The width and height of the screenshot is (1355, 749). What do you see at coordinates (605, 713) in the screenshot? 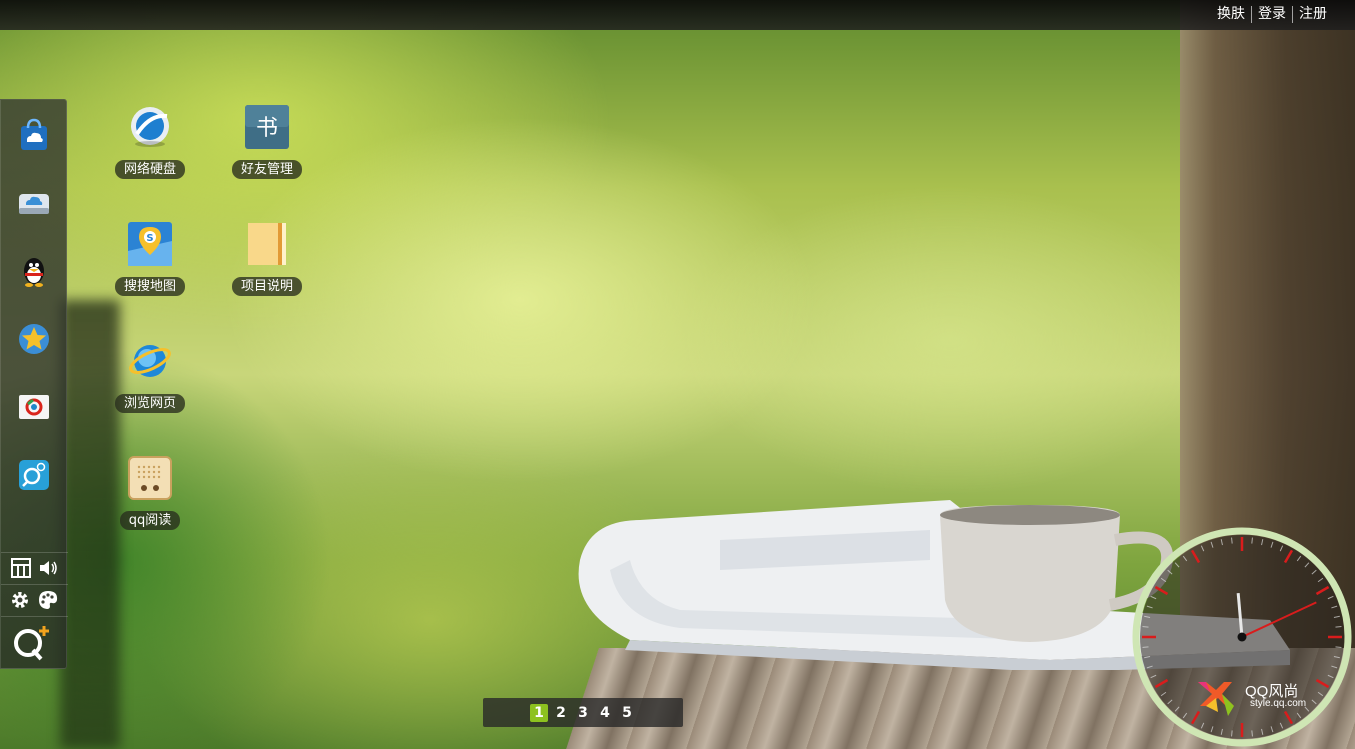
I see `page-4-button: 4` at bounding box center [605, 713].